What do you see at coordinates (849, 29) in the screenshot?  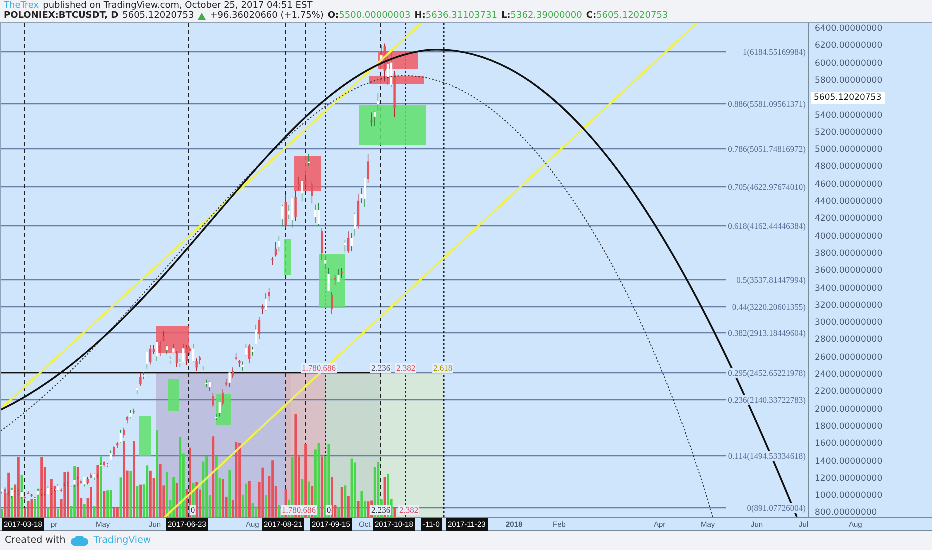 I see `price-tick-label: 6400.00000000` at bounding box center [849, 29].